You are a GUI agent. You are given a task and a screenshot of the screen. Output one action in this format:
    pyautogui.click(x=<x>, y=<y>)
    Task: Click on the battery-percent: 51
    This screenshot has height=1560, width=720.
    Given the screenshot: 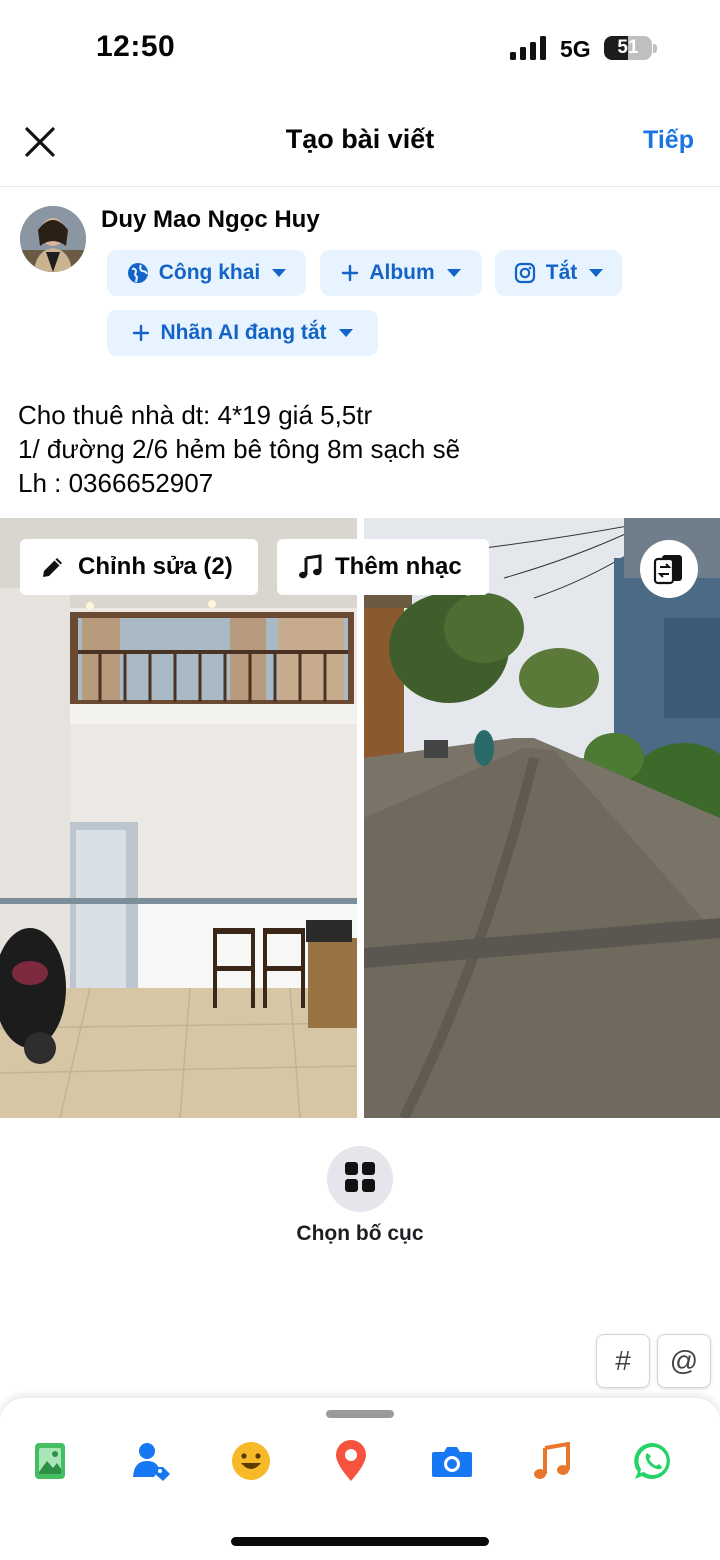 What is the action you would take?
    pyautogui.click(x=628, y=47)
    